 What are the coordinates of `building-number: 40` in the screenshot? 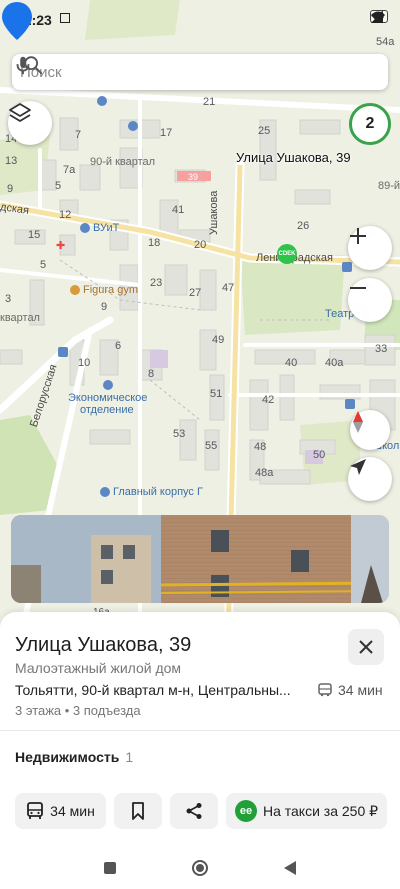 It's located at (291, 363).